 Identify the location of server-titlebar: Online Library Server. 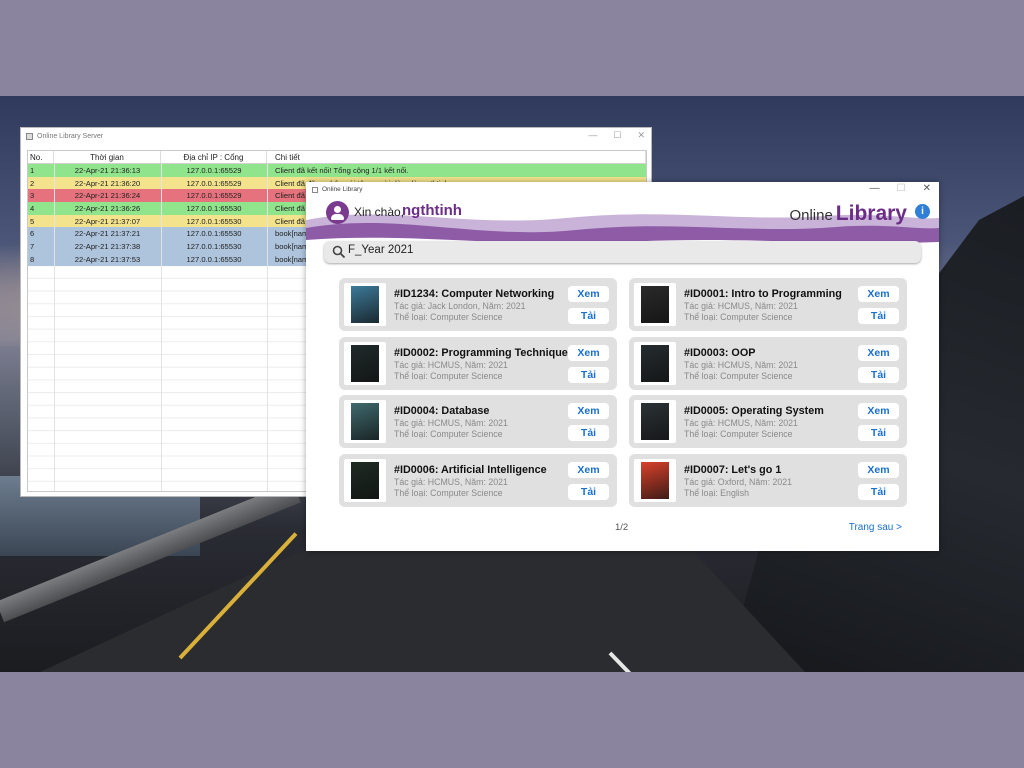
(336, 136).